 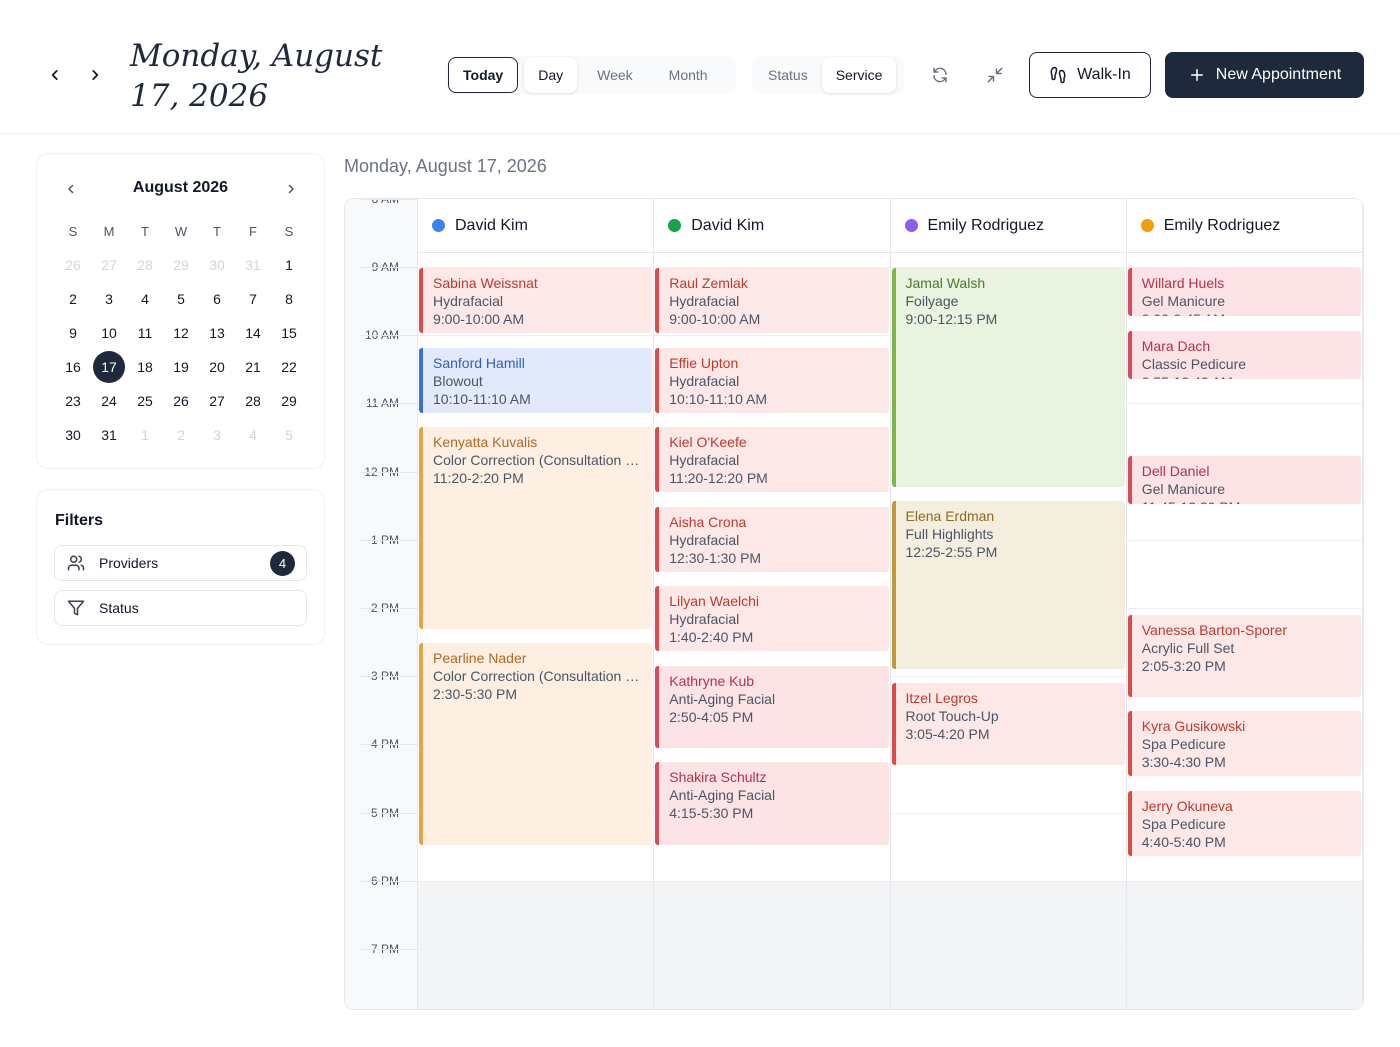 What do you see at coordinates (788, 75) in the screenshot?
I see `tab-status: Status` at bounding box center [788, 75].